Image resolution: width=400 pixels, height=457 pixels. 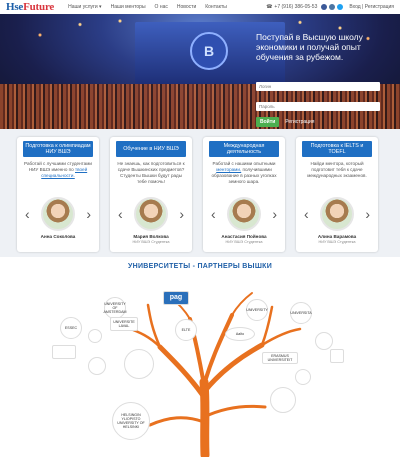 I want to click on partner-logo-aalto: Aalto, so click(x=240, y=334).